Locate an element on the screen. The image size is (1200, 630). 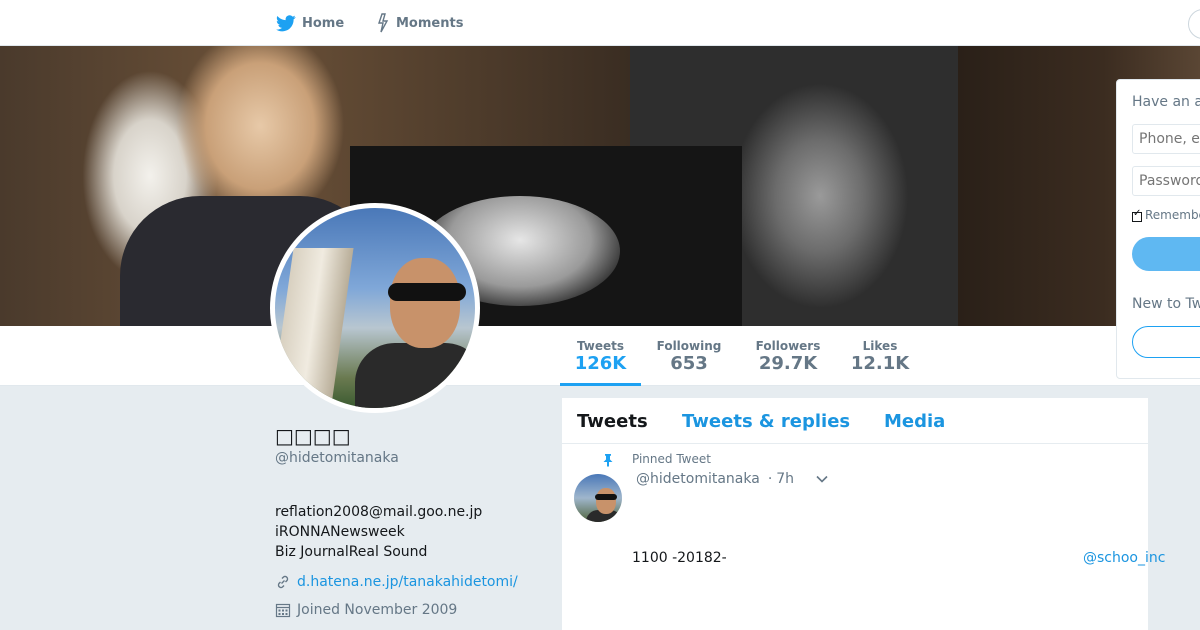
tweet-text: 1100 -20182- is located at coordinates (679, 558).